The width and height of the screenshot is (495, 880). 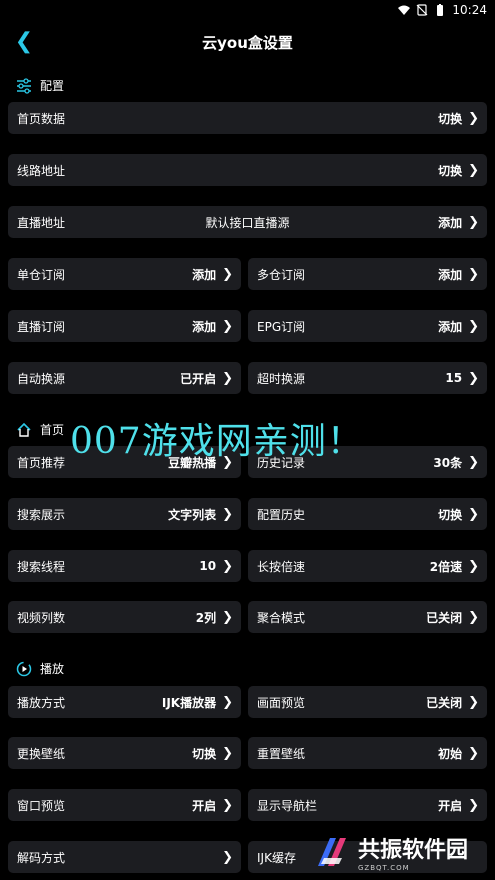 What do you see at coordinates (124, 702) in the screenshot?
I see `play-method-row: 播放方式 IJK播放器 ❯` at bounding box center [124, 702].